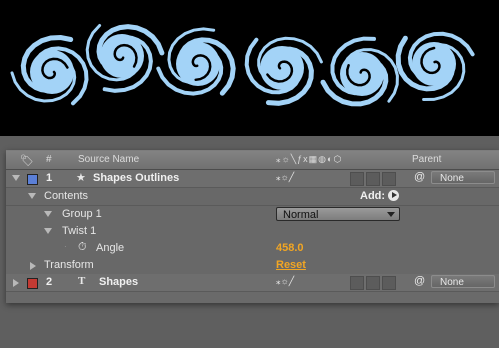 Image resolution: width=499 pixels, height=348 pixels. What do you see at coordinates (252, 179) in the screenshot?
I see `layer-row-shapes-outlines: 1 ★ Shapes Outlines ⁎☼╱ @ None` at bounding box center [252, 179].